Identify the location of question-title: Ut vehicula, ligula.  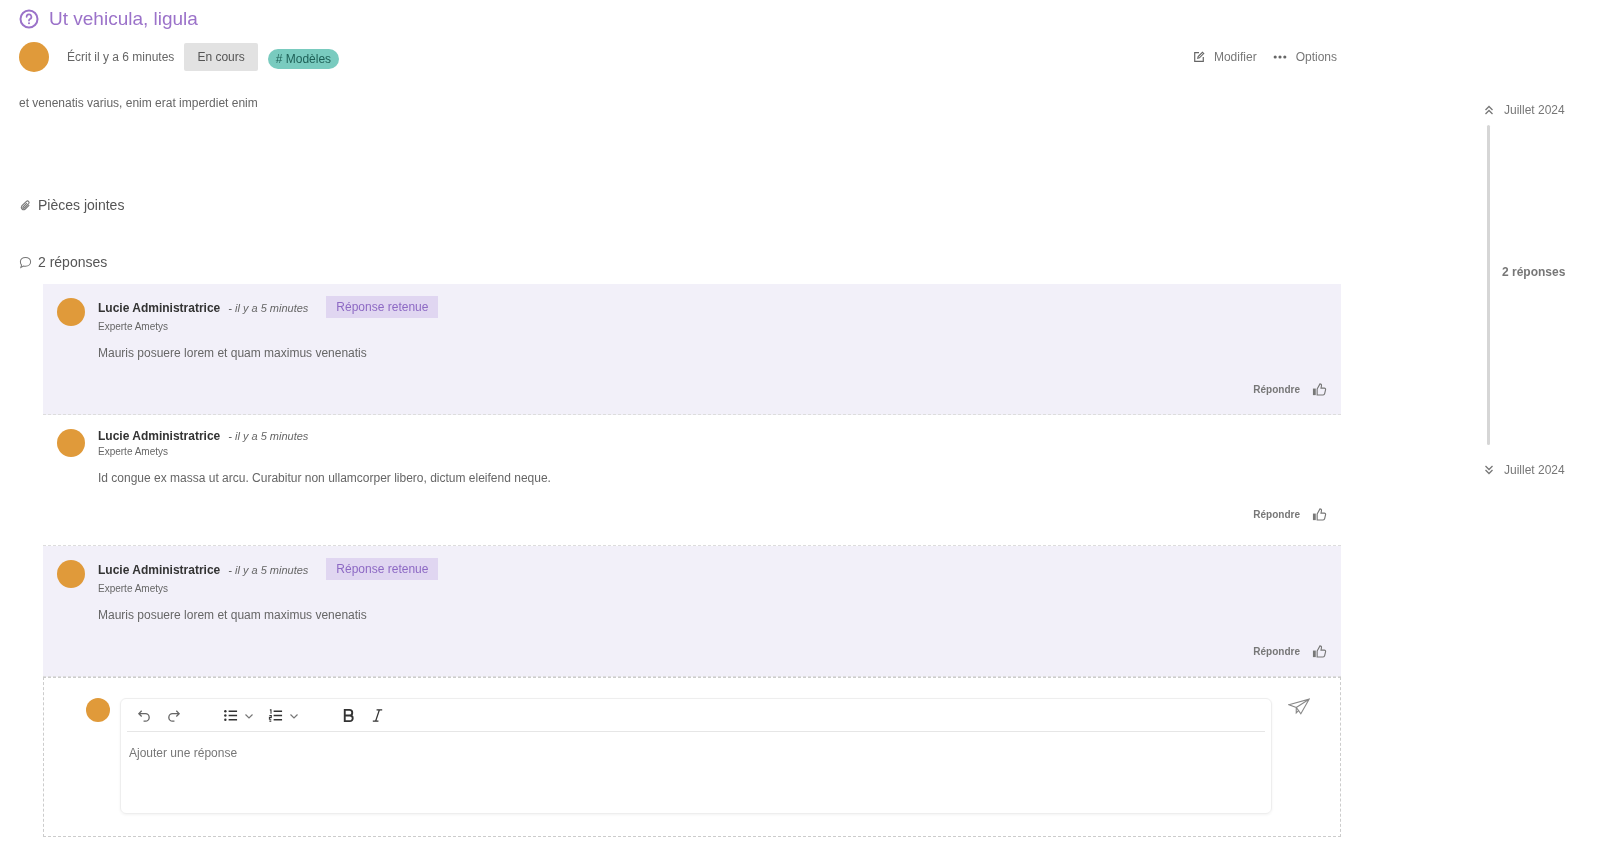
(123, 19).